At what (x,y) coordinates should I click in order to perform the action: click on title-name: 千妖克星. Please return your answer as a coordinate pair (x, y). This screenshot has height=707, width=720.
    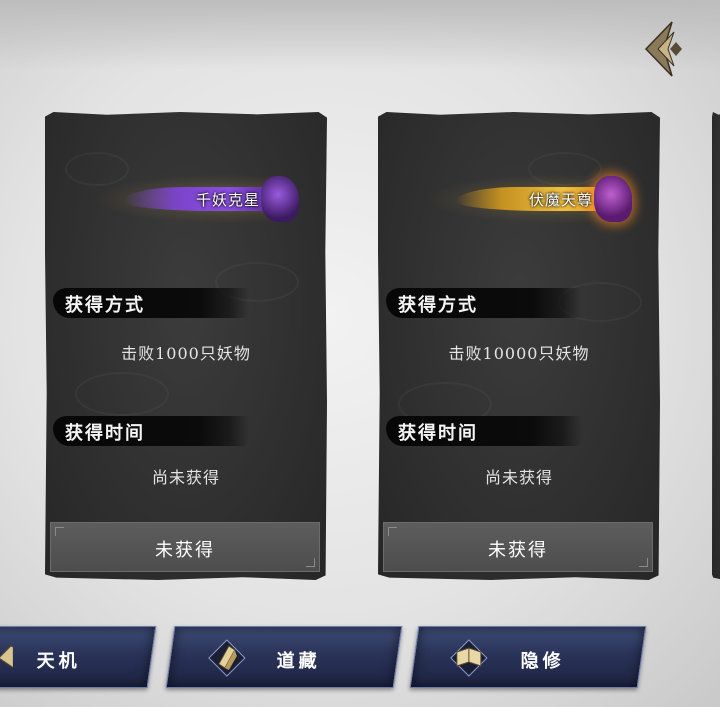
    Looking at the image, I should click on (227, 200).